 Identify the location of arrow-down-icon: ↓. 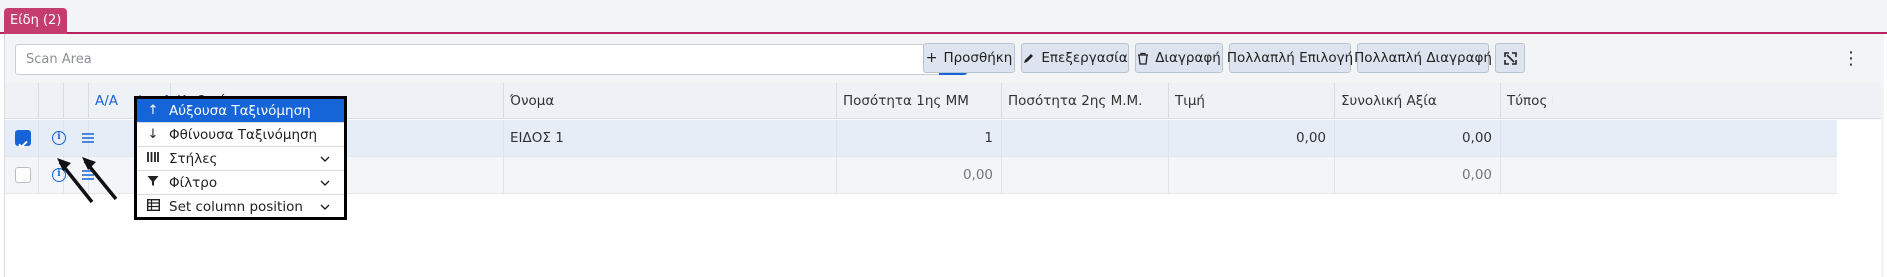
(153, 134).